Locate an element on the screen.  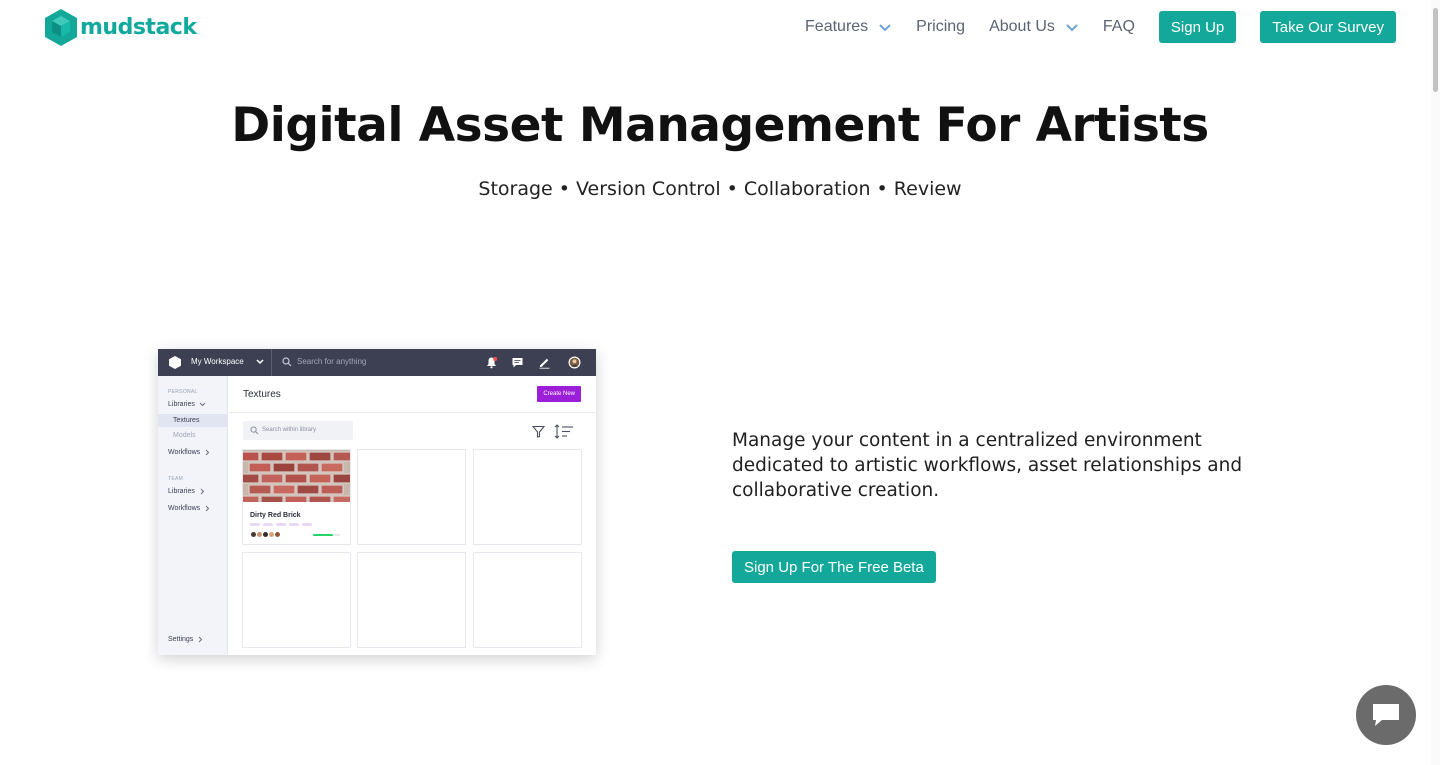
avatar-icon is located at coordinates (574, 362).